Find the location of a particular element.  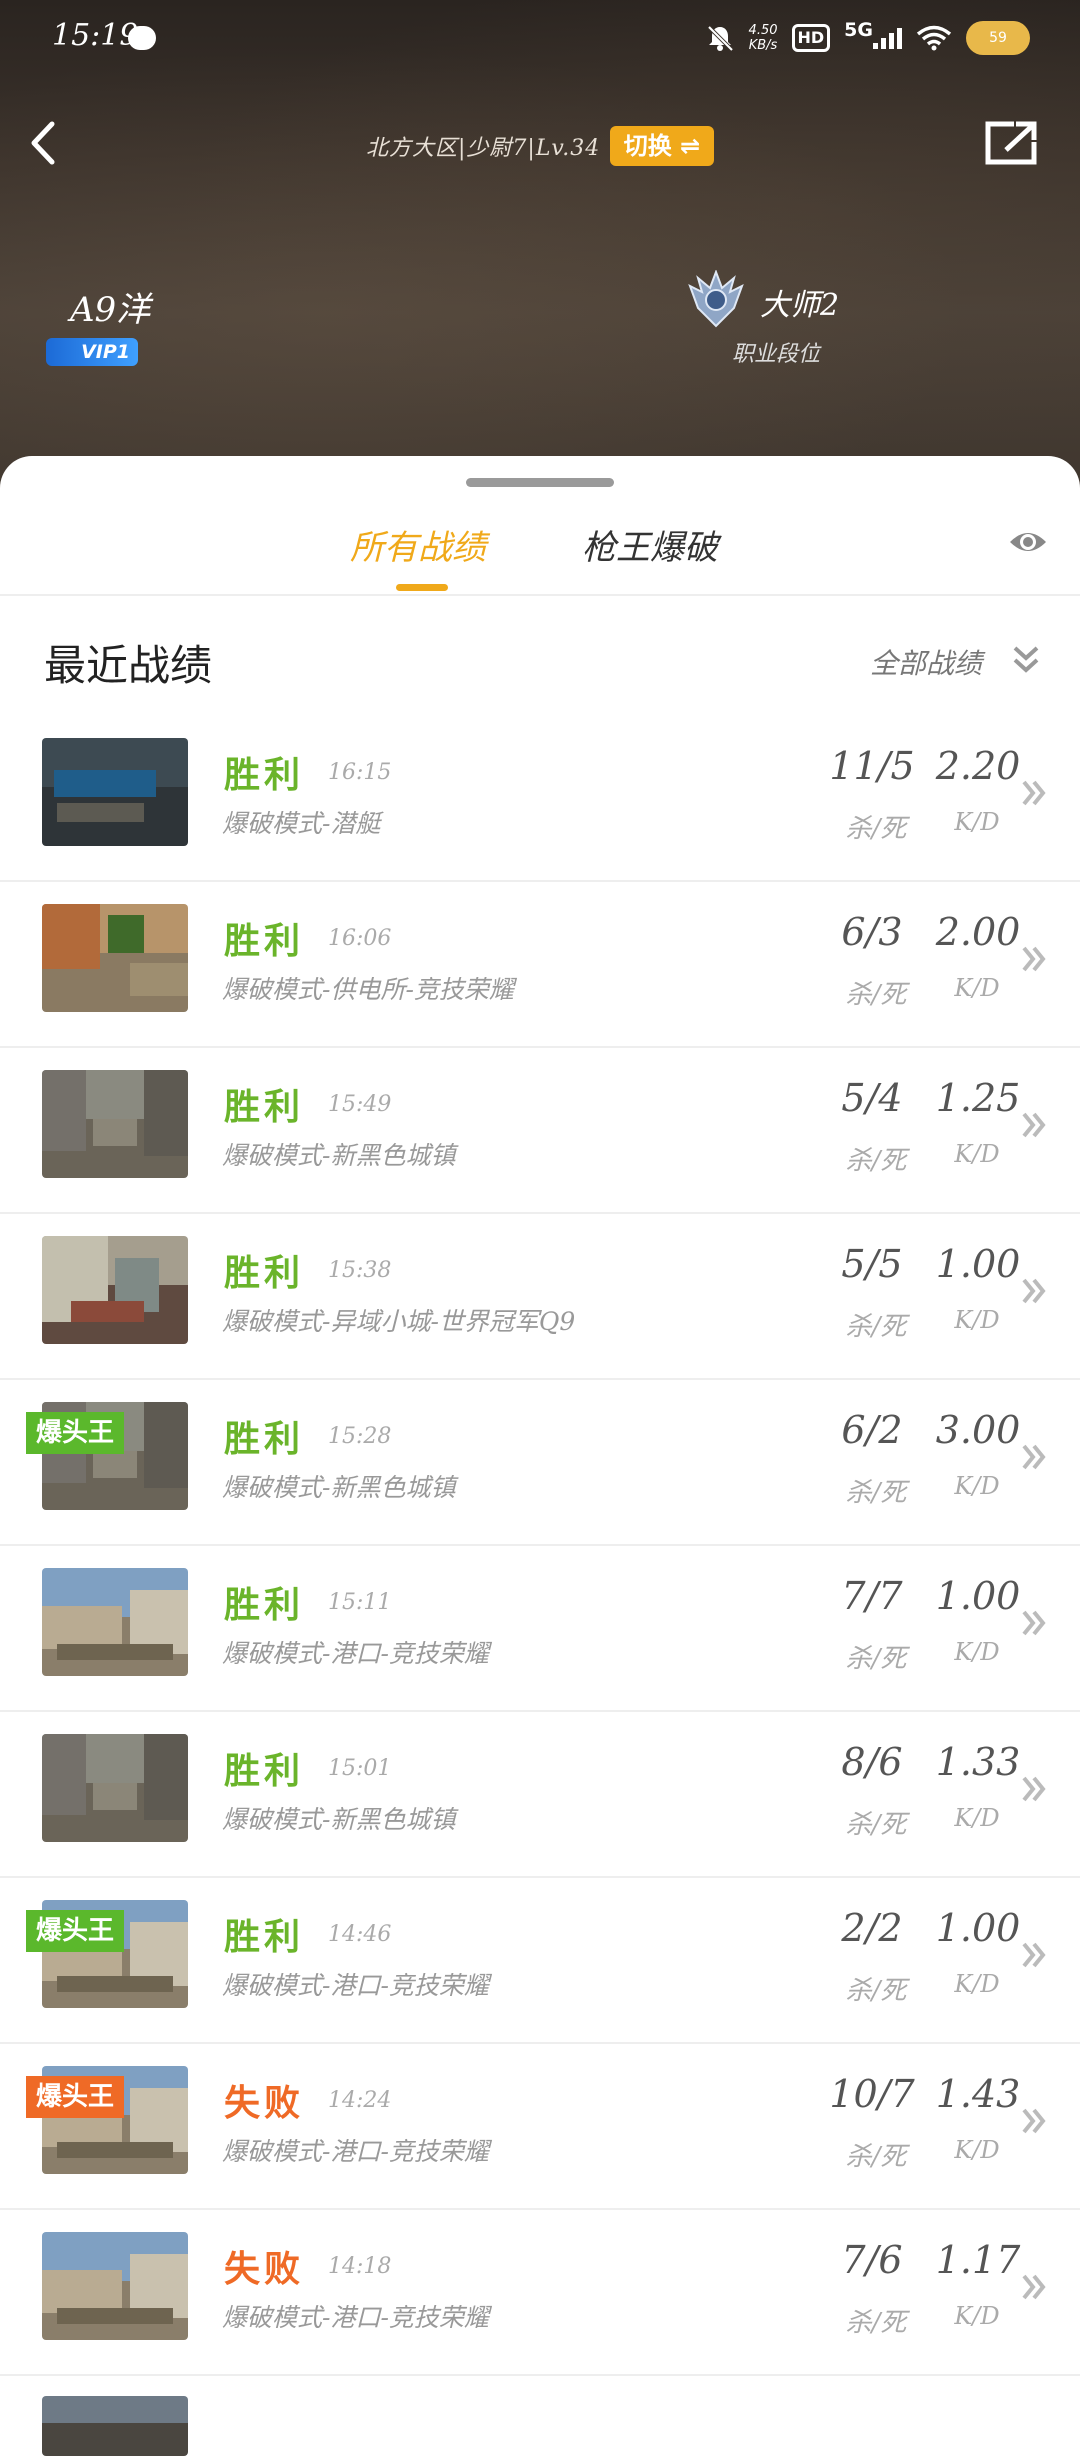

back-arrow-icon is located at coordinates (44, 143).